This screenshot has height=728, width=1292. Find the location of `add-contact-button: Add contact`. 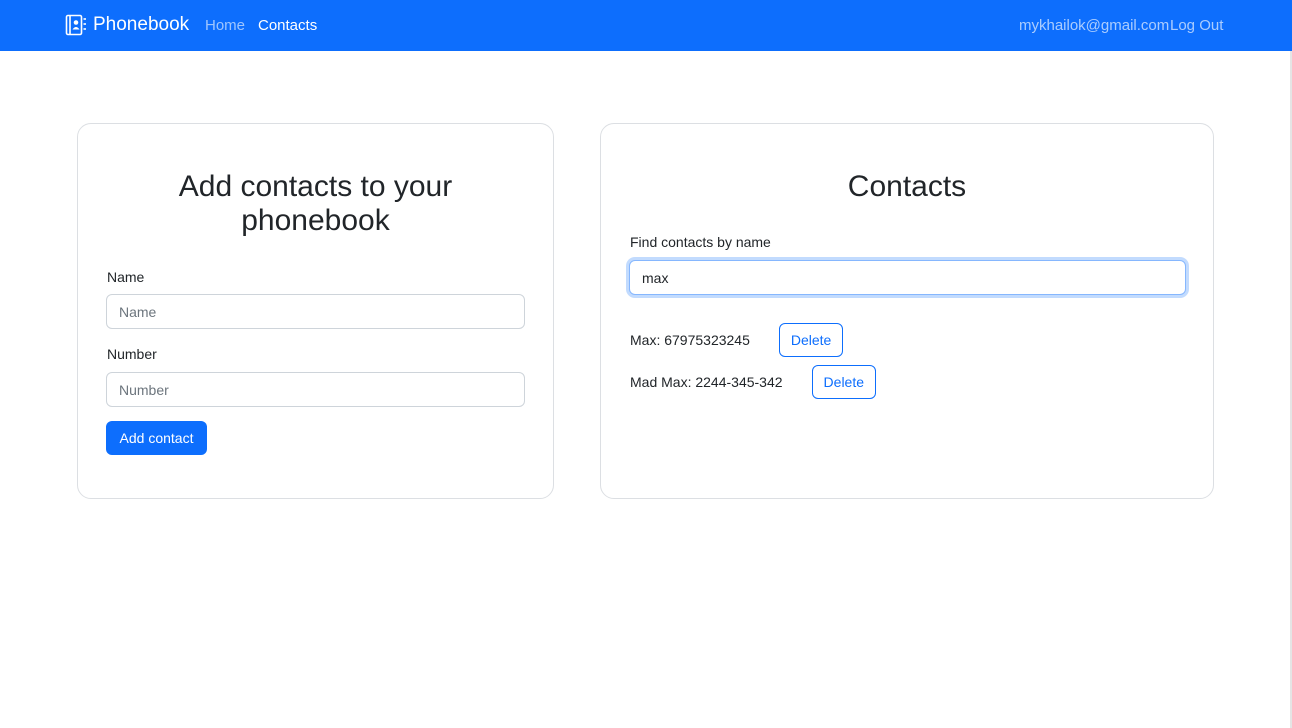

add-contact-button: Add contact is located at coordinates (156, 438).